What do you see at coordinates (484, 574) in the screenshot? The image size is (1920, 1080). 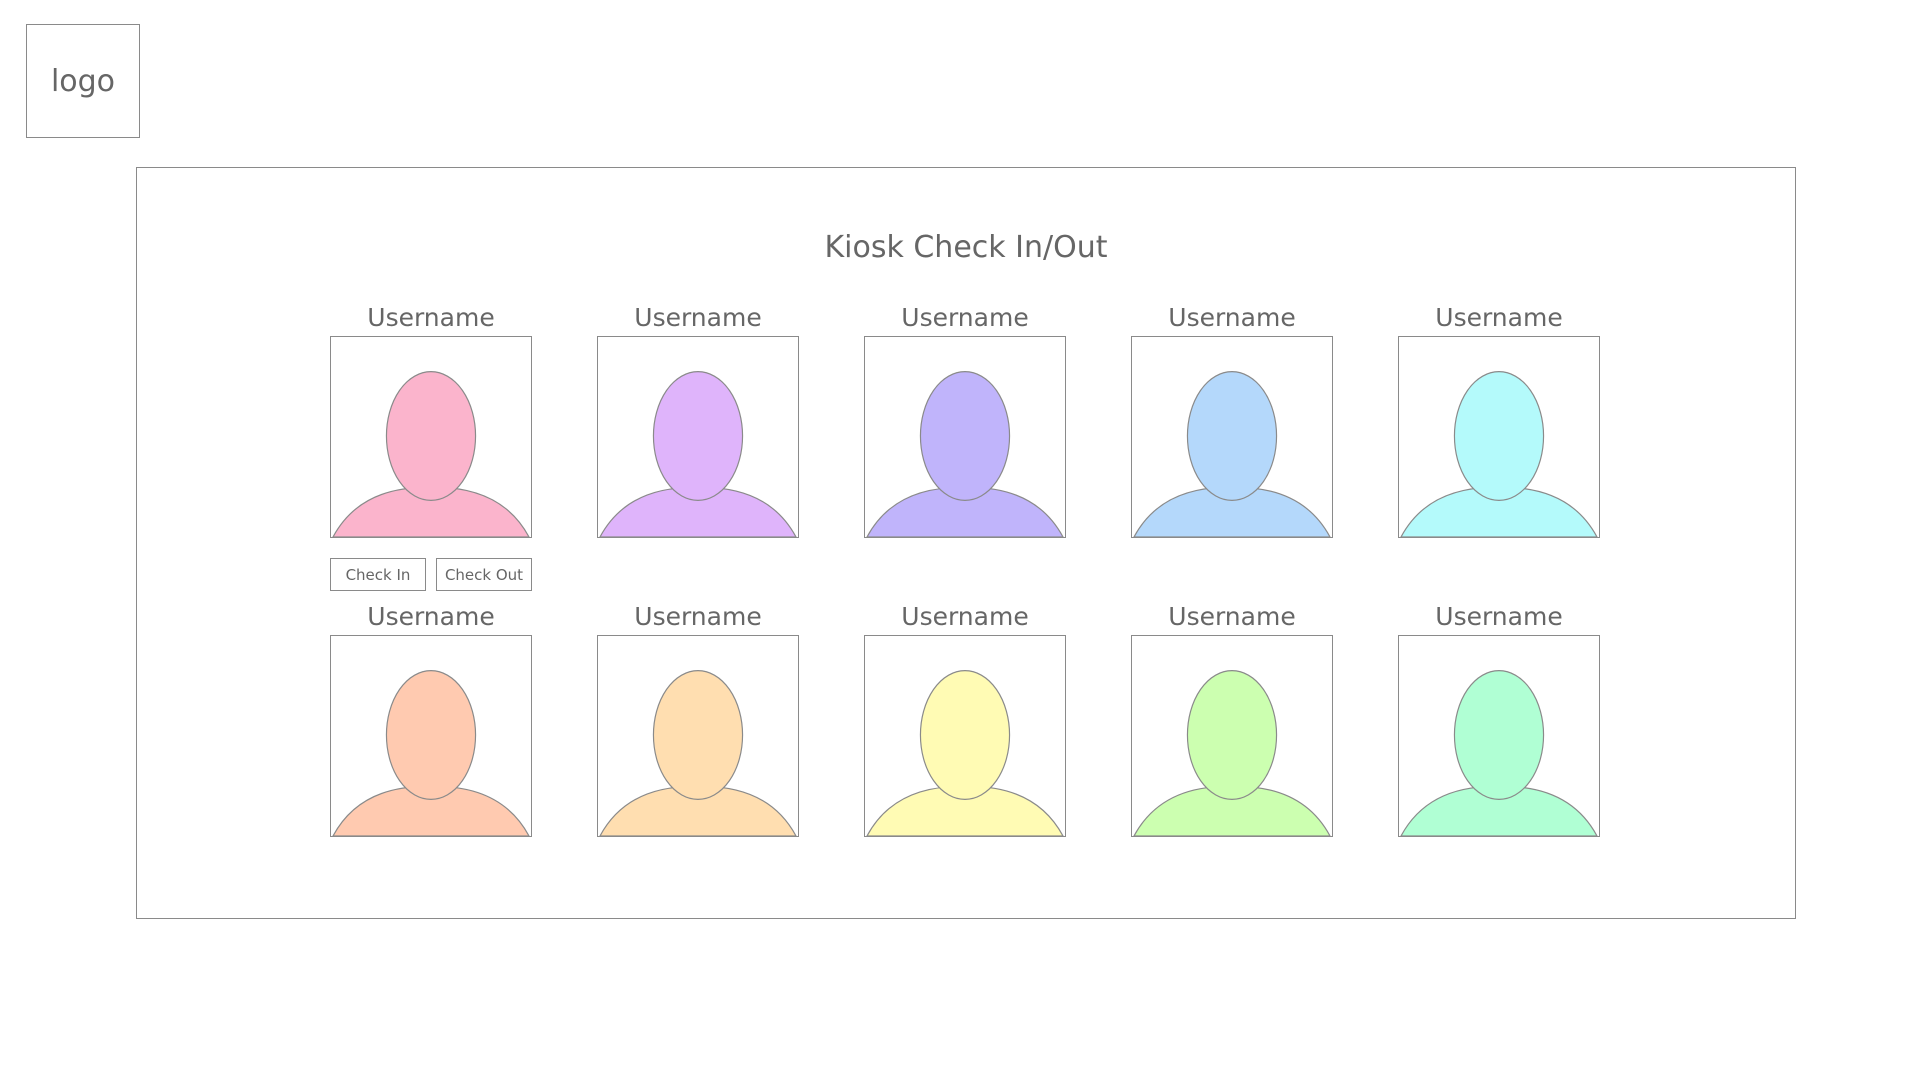 I see `check-out-button: Check Out` at bounding box center [484, 574].